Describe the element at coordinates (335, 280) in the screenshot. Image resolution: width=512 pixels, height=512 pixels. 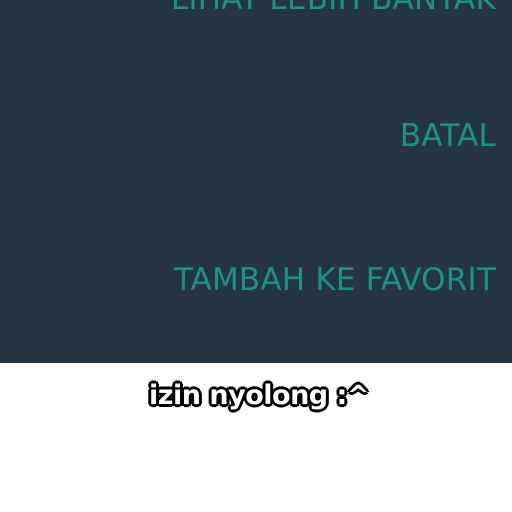
I see `add-to-favorites-button: TAMBAH KE FAVORIT` at that location.